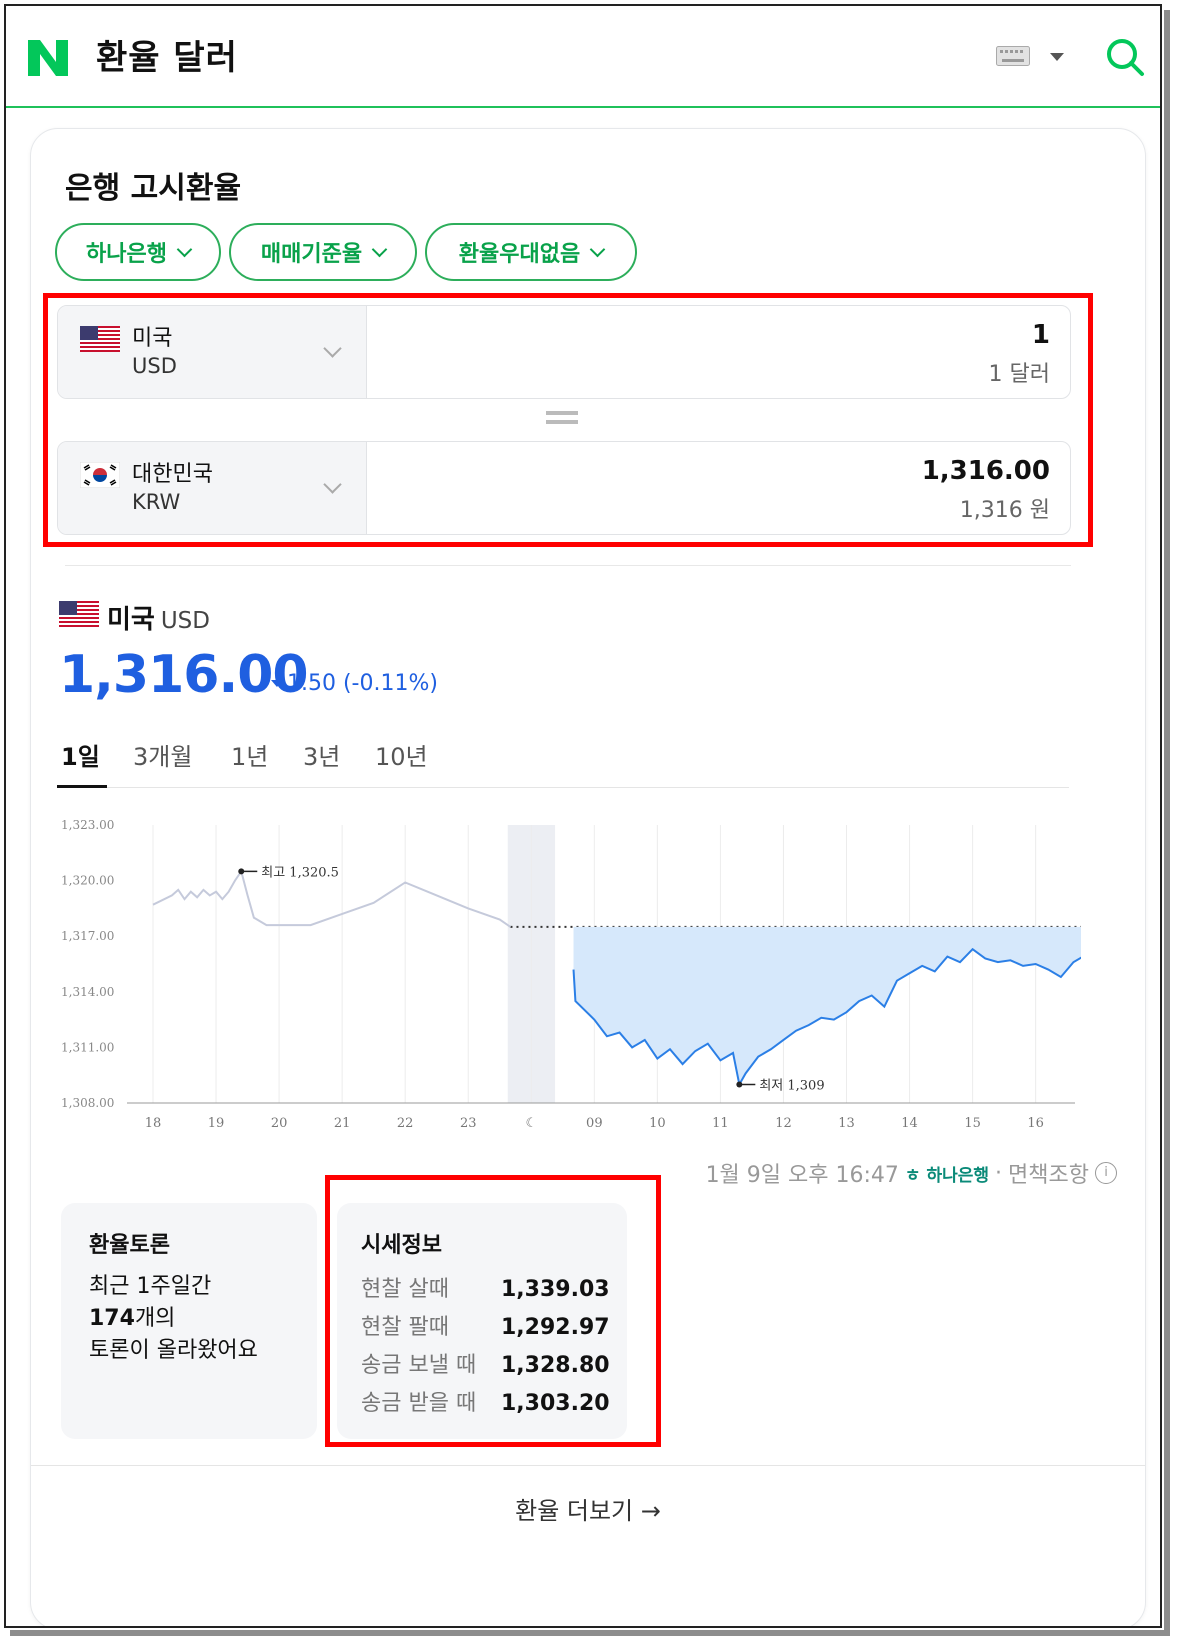  I want to click on discussion-line2: 174개의, so click(173, 1319).